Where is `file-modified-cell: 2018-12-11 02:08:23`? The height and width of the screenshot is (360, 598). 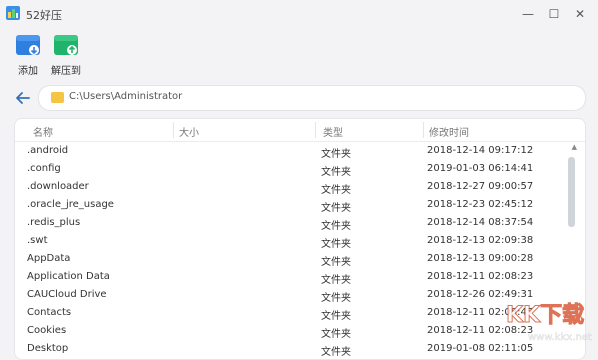 file-modified-cell: 2018-12-11 02:08:23 is located at coordinates (480, 276).